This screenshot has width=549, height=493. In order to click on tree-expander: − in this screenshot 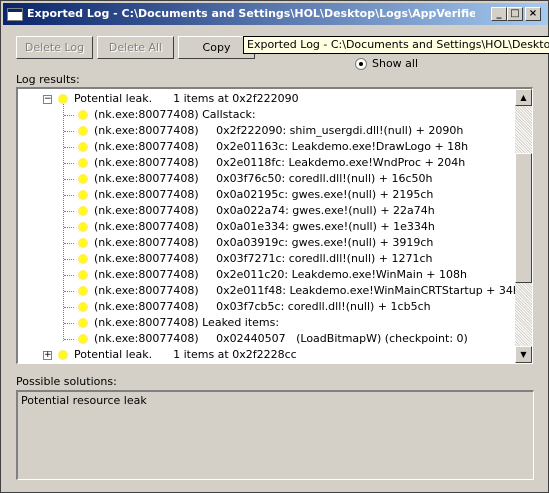, I will do `click(47, 99)`.